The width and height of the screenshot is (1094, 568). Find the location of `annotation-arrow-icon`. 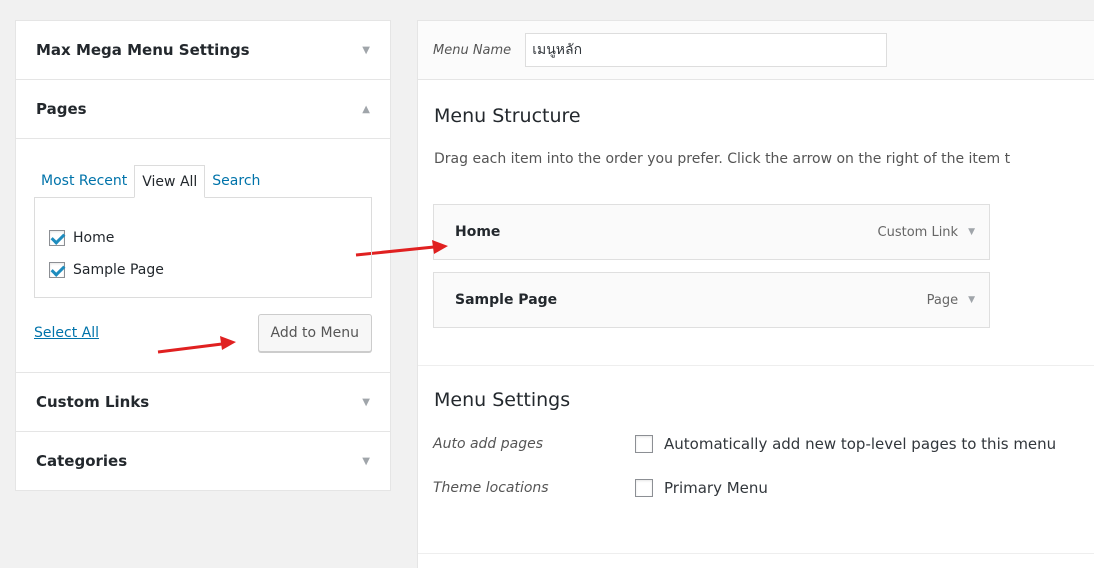

annotation-arrow-icon is located at coordinates (196, 345).